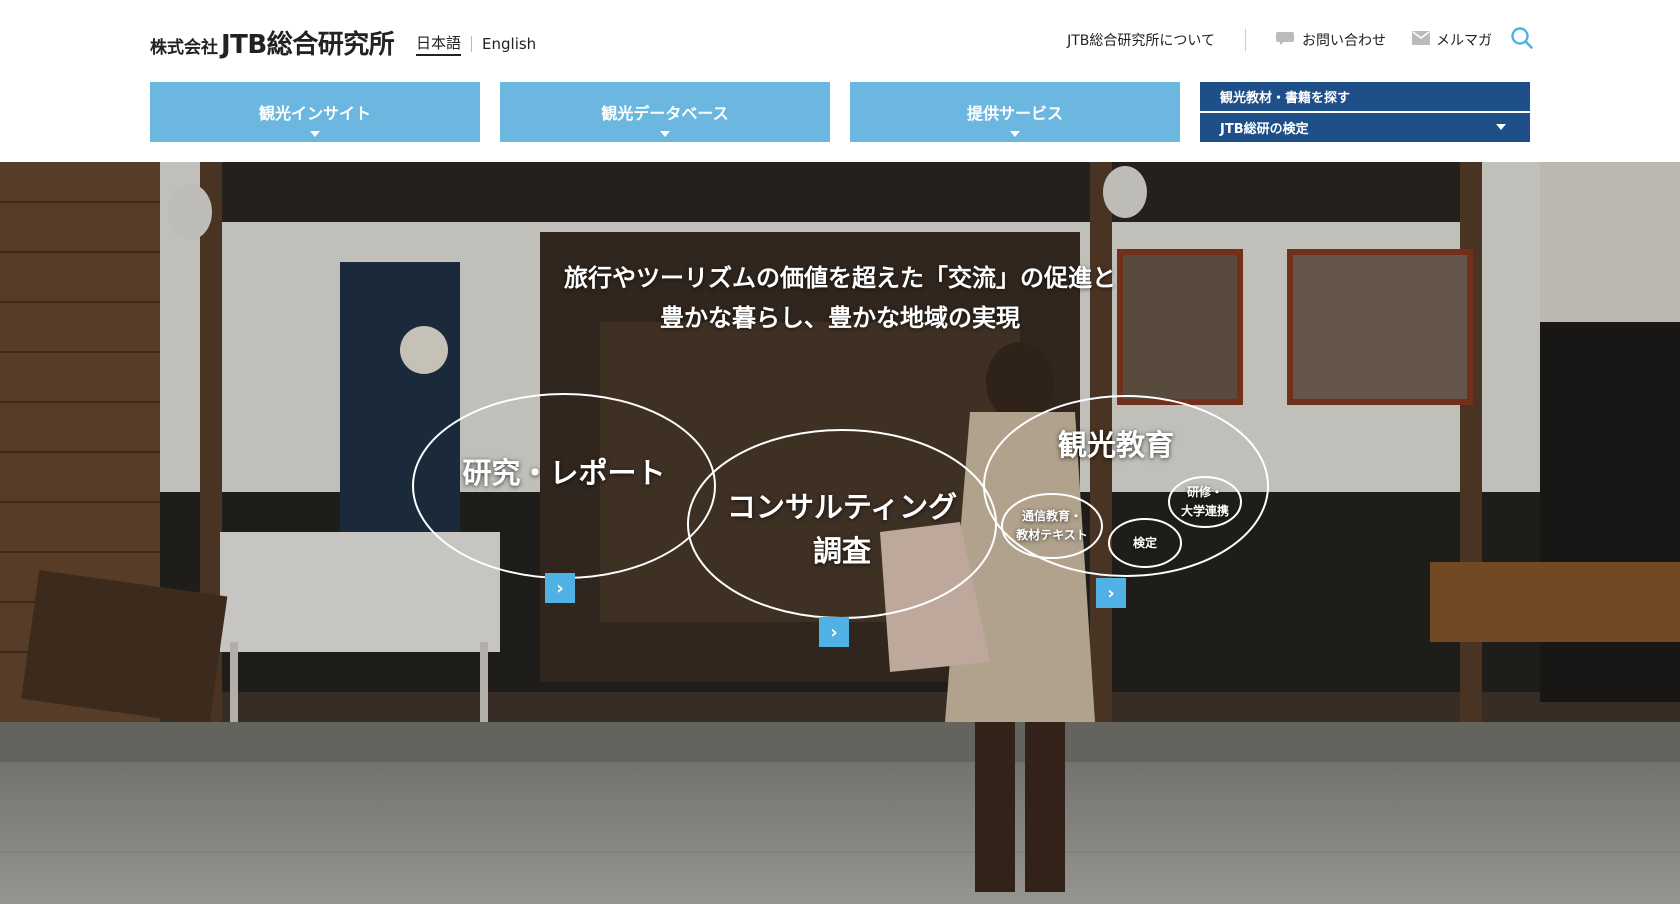 This screenshot has width=1680, height=904. Describe the element at coordinates (1052, 526) in the screenshot. I see `sub-bubble-correspondence: 通信教育・ 教材テキスト` at that location.